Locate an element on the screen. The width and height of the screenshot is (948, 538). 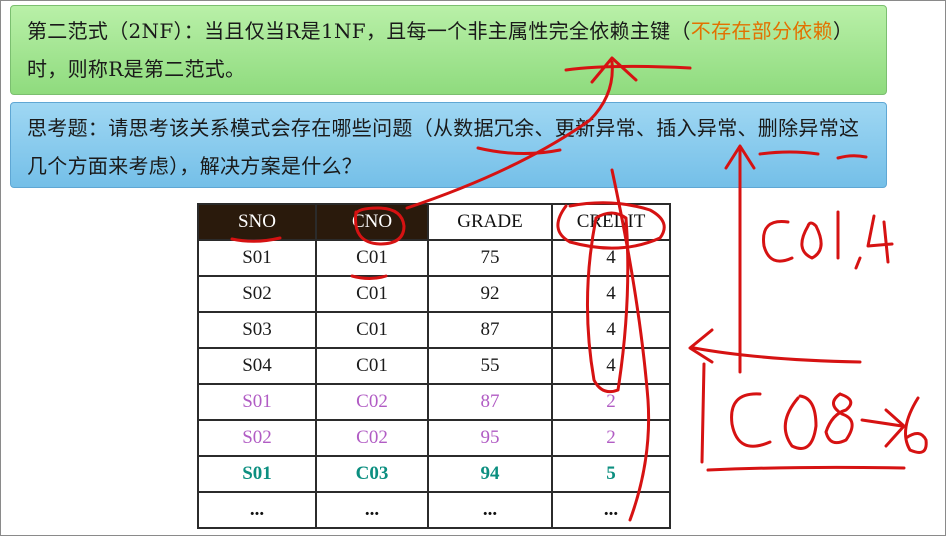
ink-underline-c01 is located at coordinates (369, 277).